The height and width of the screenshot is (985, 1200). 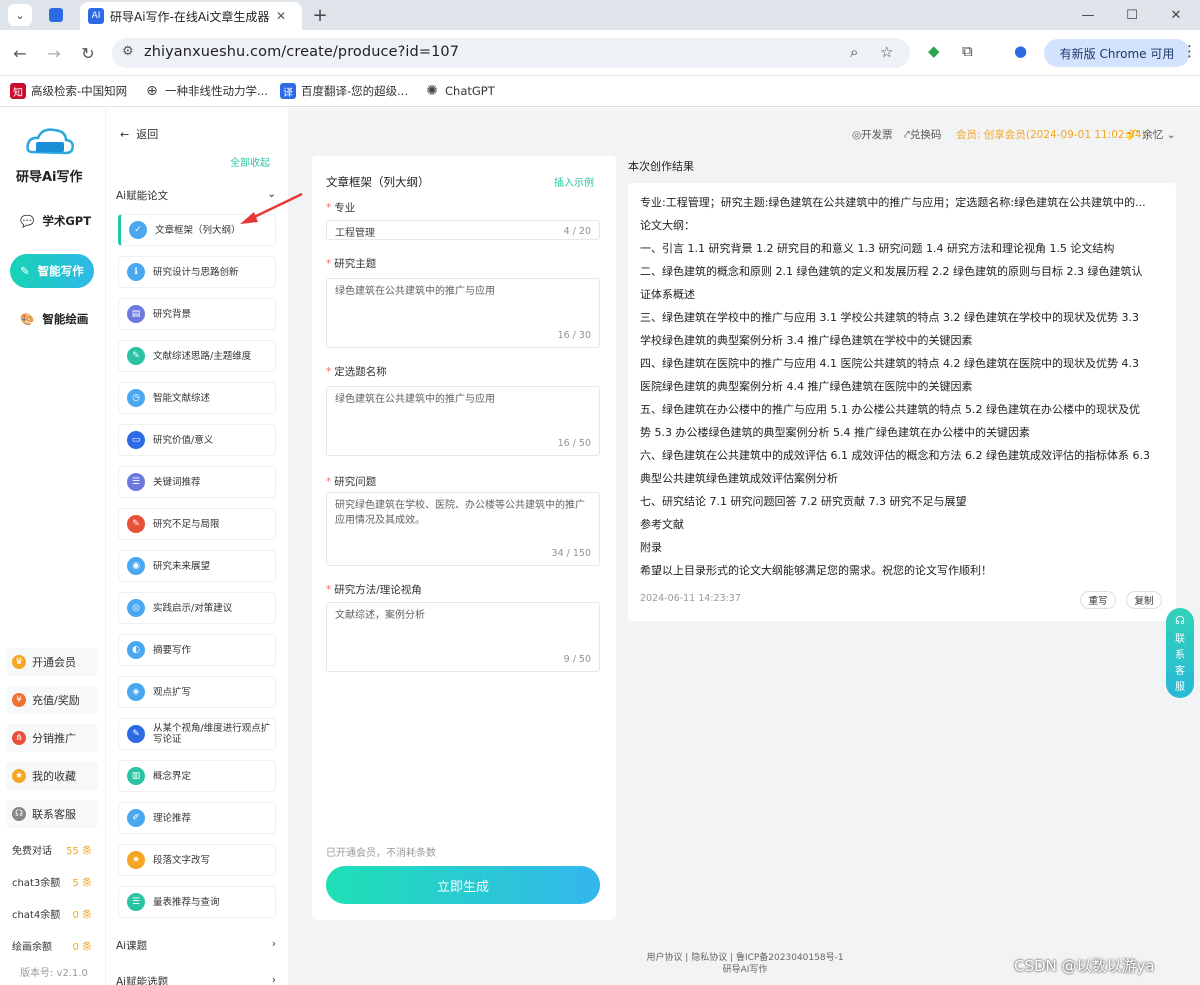 What do you see at coordinates (197, 860) in the screenshot?
I see `menu-item: ★ 段落文字改写` at bounding box center [197, 860].